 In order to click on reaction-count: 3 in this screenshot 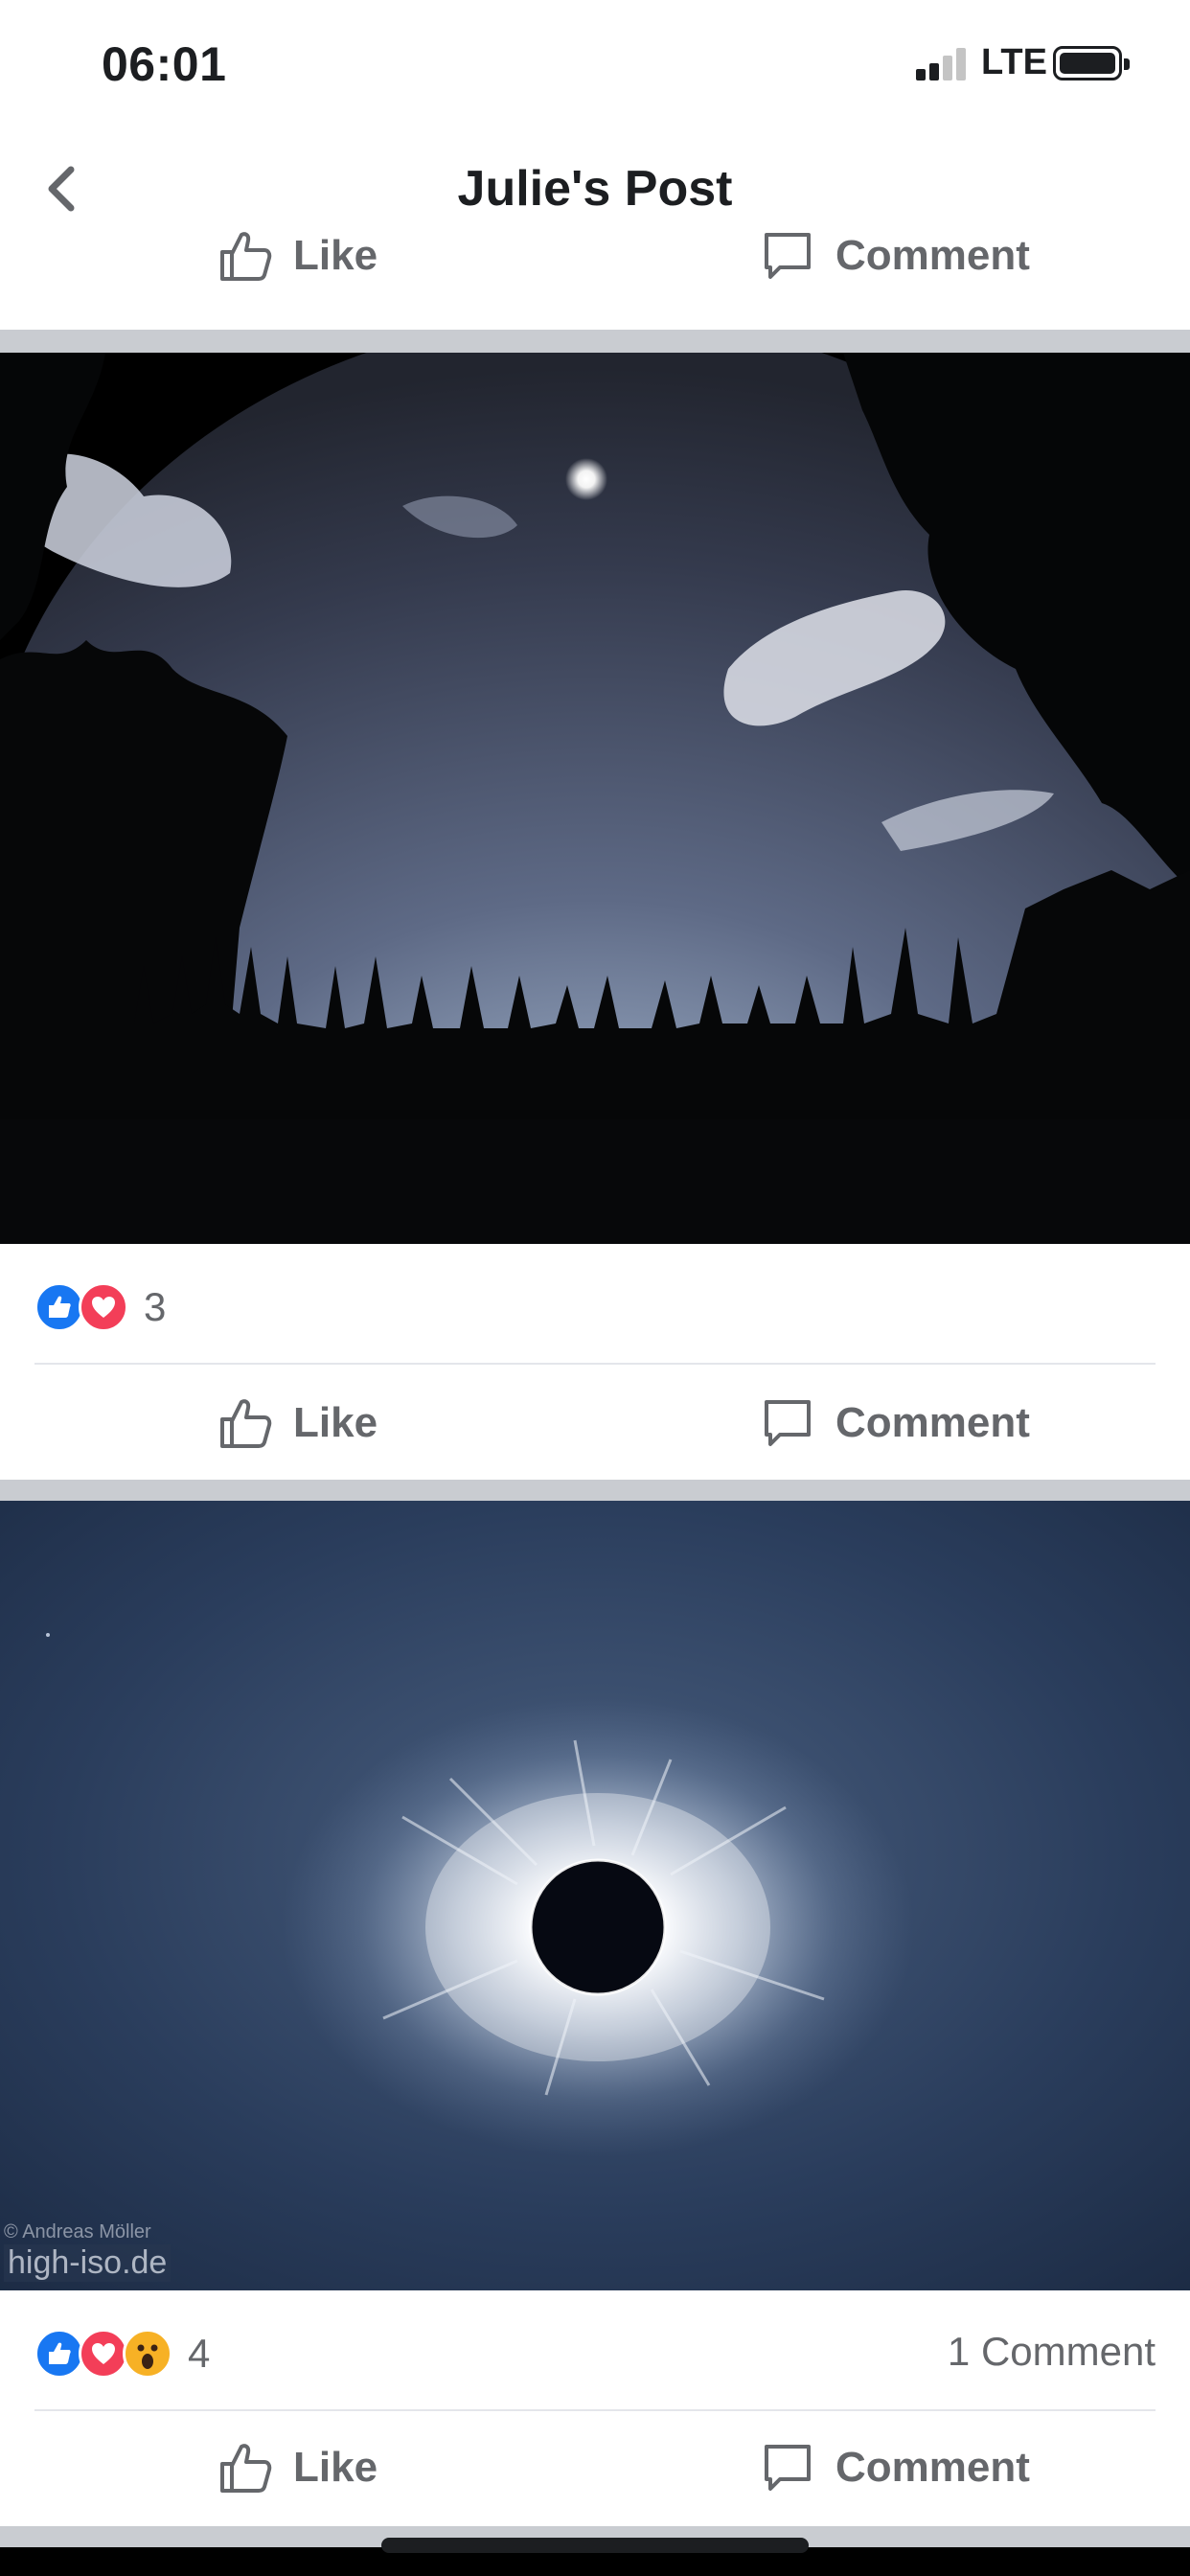, I will do `click(155, 1306)`.